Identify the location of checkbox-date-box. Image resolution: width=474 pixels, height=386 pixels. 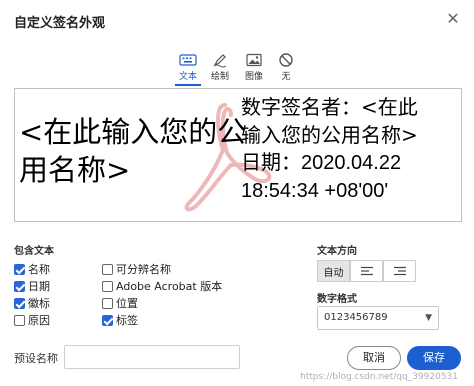
(19, 286).